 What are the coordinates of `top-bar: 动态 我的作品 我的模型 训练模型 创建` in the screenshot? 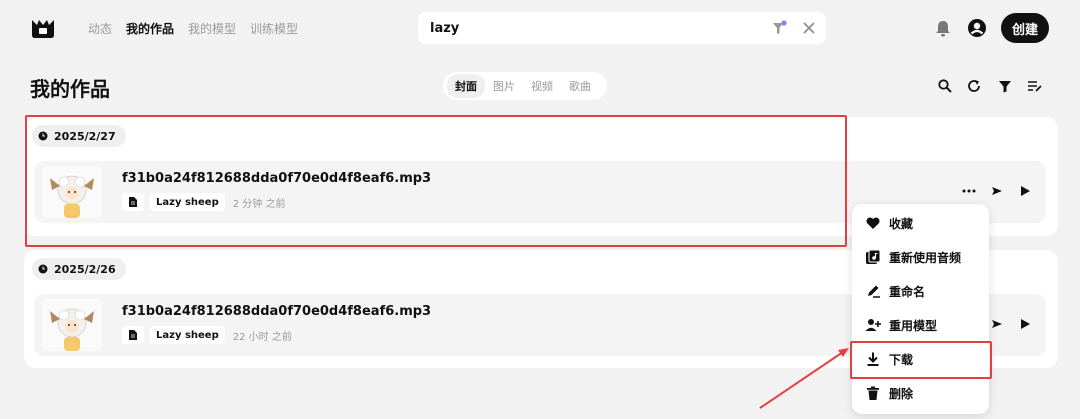 It's located at (540, 28).